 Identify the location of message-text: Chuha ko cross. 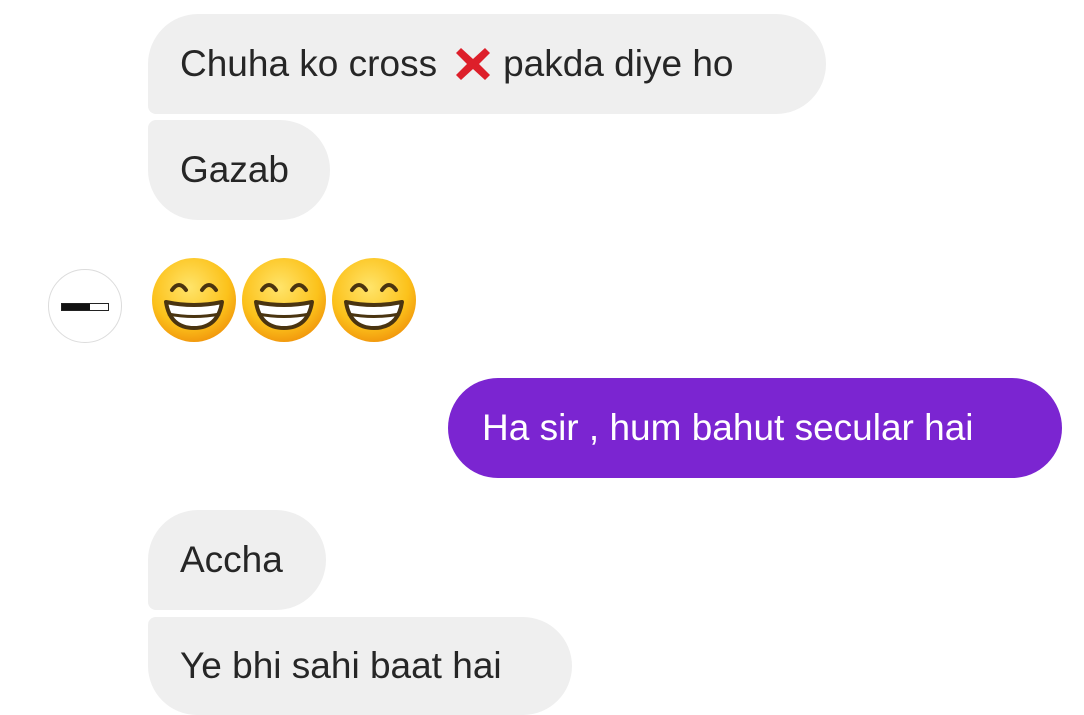
(309, 63).